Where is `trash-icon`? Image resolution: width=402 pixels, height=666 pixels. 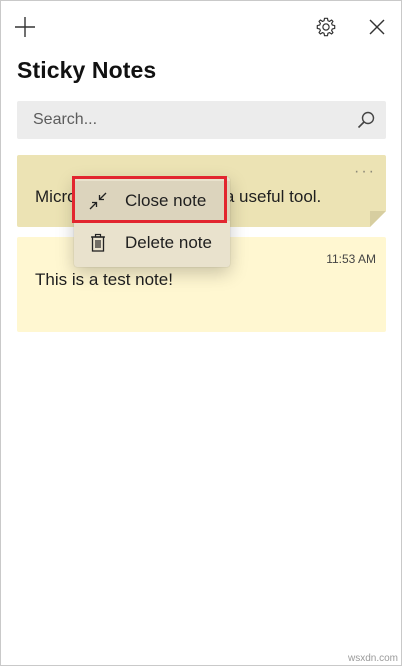
trash-icon is located at coordinates (98, 242).